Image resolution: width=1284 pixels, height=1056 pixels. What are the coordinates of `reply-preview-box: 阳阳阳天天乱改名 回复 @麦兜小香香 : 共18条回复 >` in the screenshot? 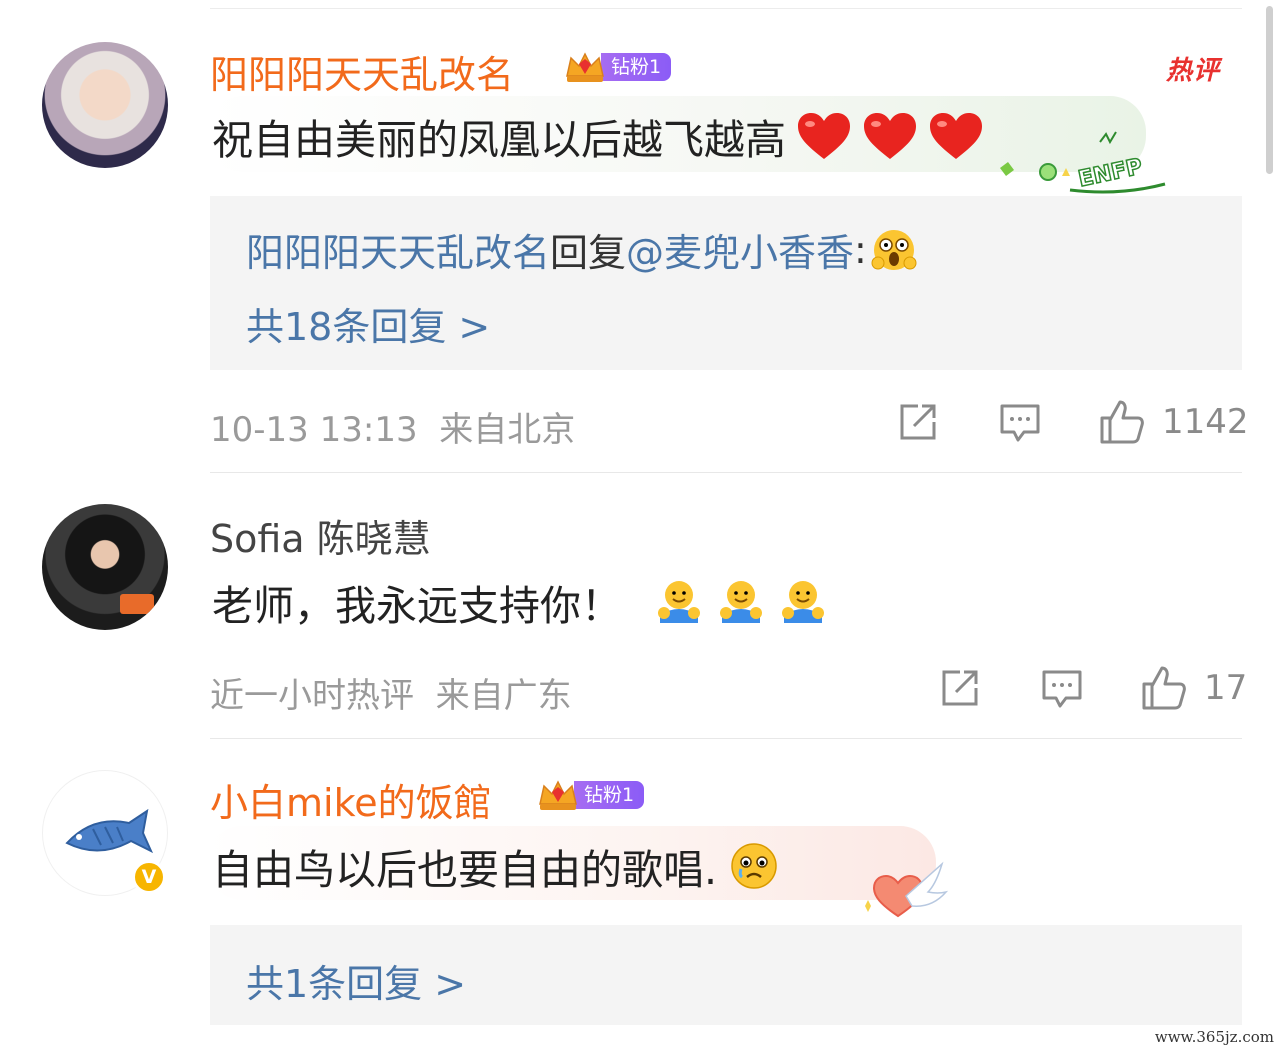 It's located at (726, 283).